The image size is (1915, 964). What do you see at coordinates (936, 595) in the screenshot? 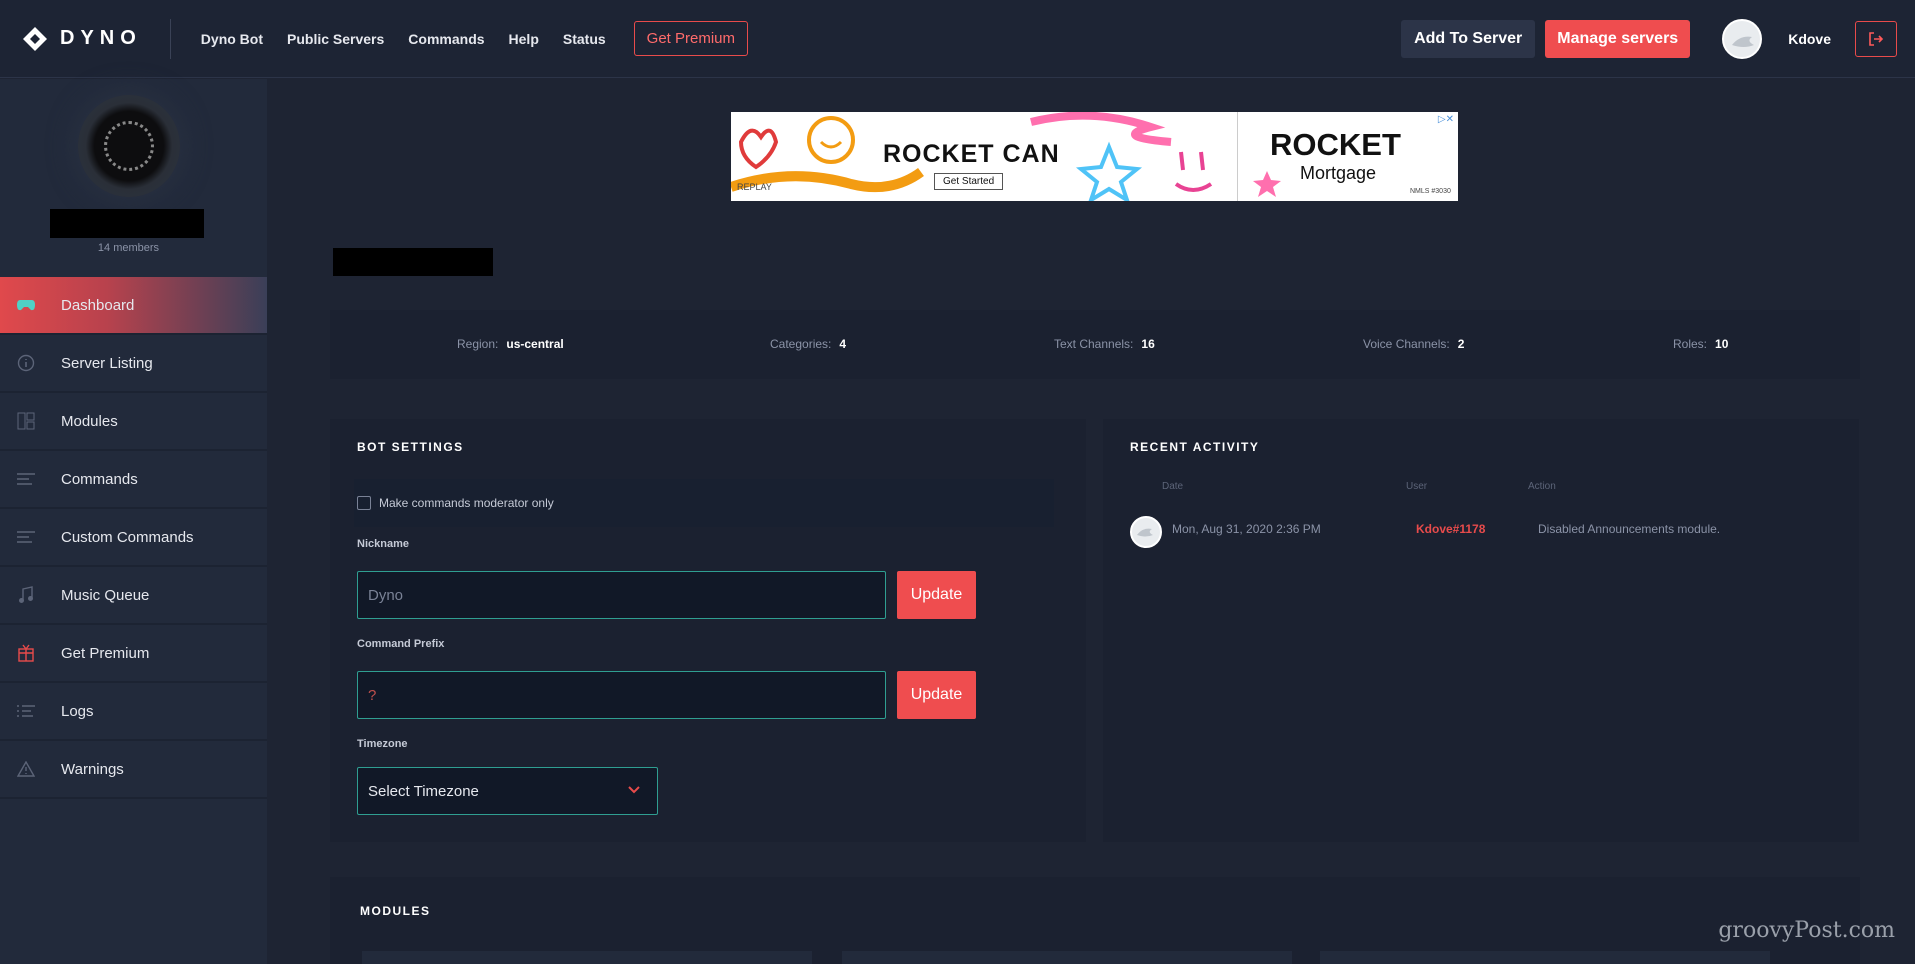
I see `nickname-update-button: Update` at bounding box center [936, 595].